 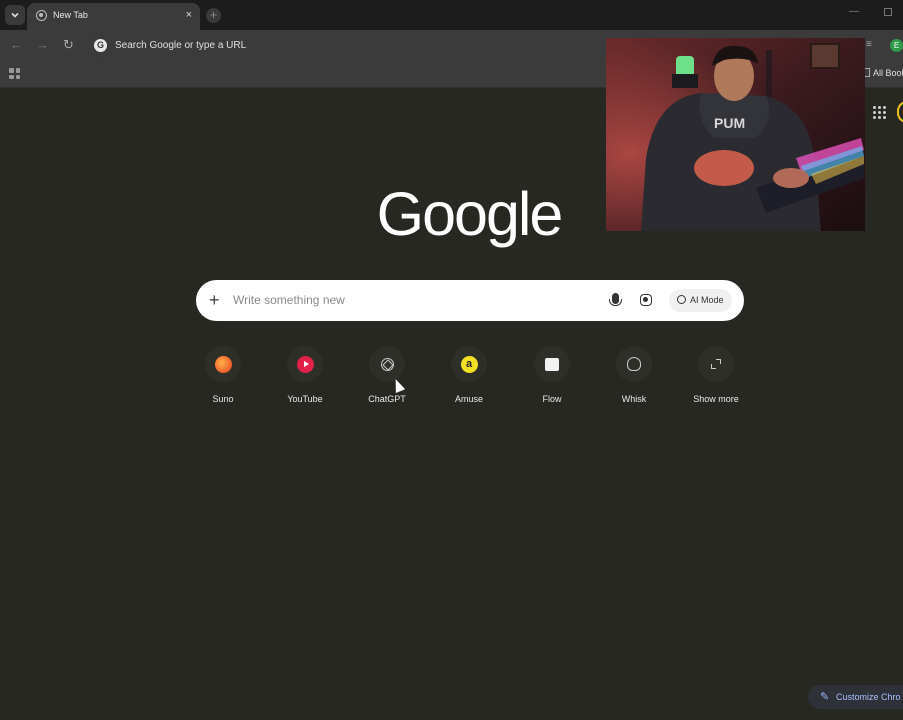 I want to click on reload-icon: ↻, so click(x=68, y=45).